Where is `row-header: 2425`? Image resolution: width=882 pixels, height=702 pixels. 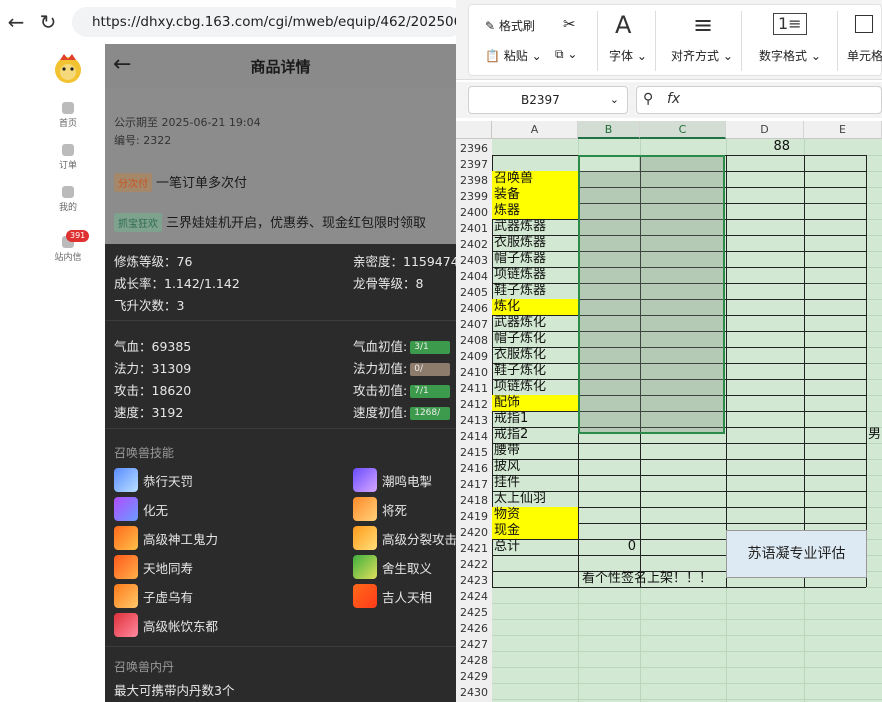 row-header: 2425 is located at coordinates (474, 613).